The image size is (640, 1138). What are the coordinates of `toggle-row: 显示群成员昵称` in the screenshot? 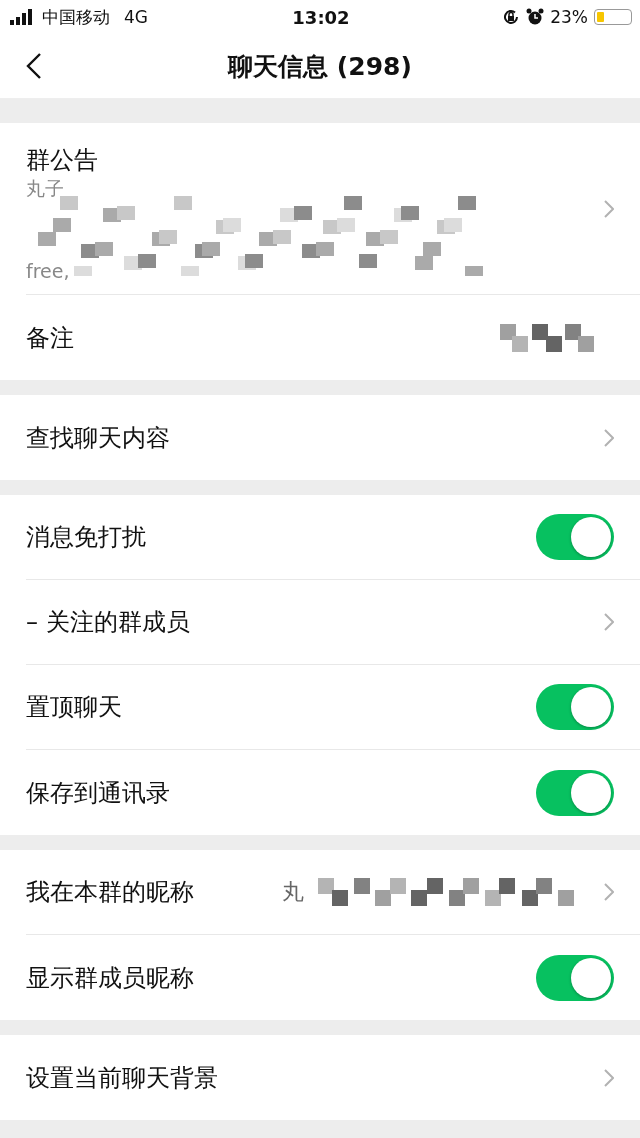 It's located at (333, 977).